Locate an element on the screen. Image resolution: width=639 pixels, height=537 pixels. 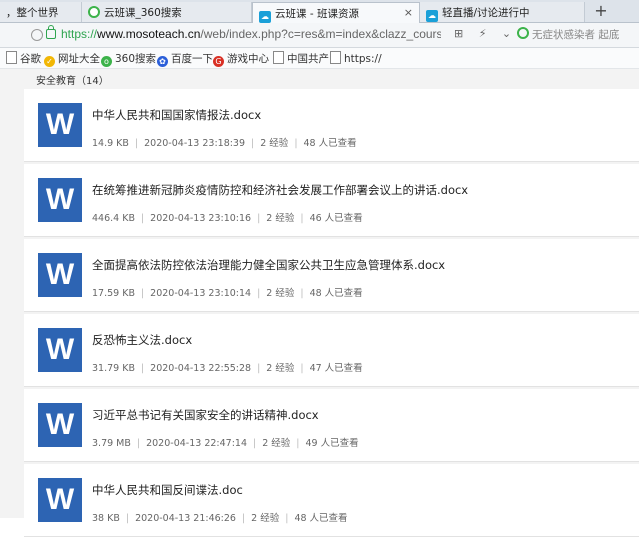
hao360-icon: ✓ is located at coordinates (49, 61).